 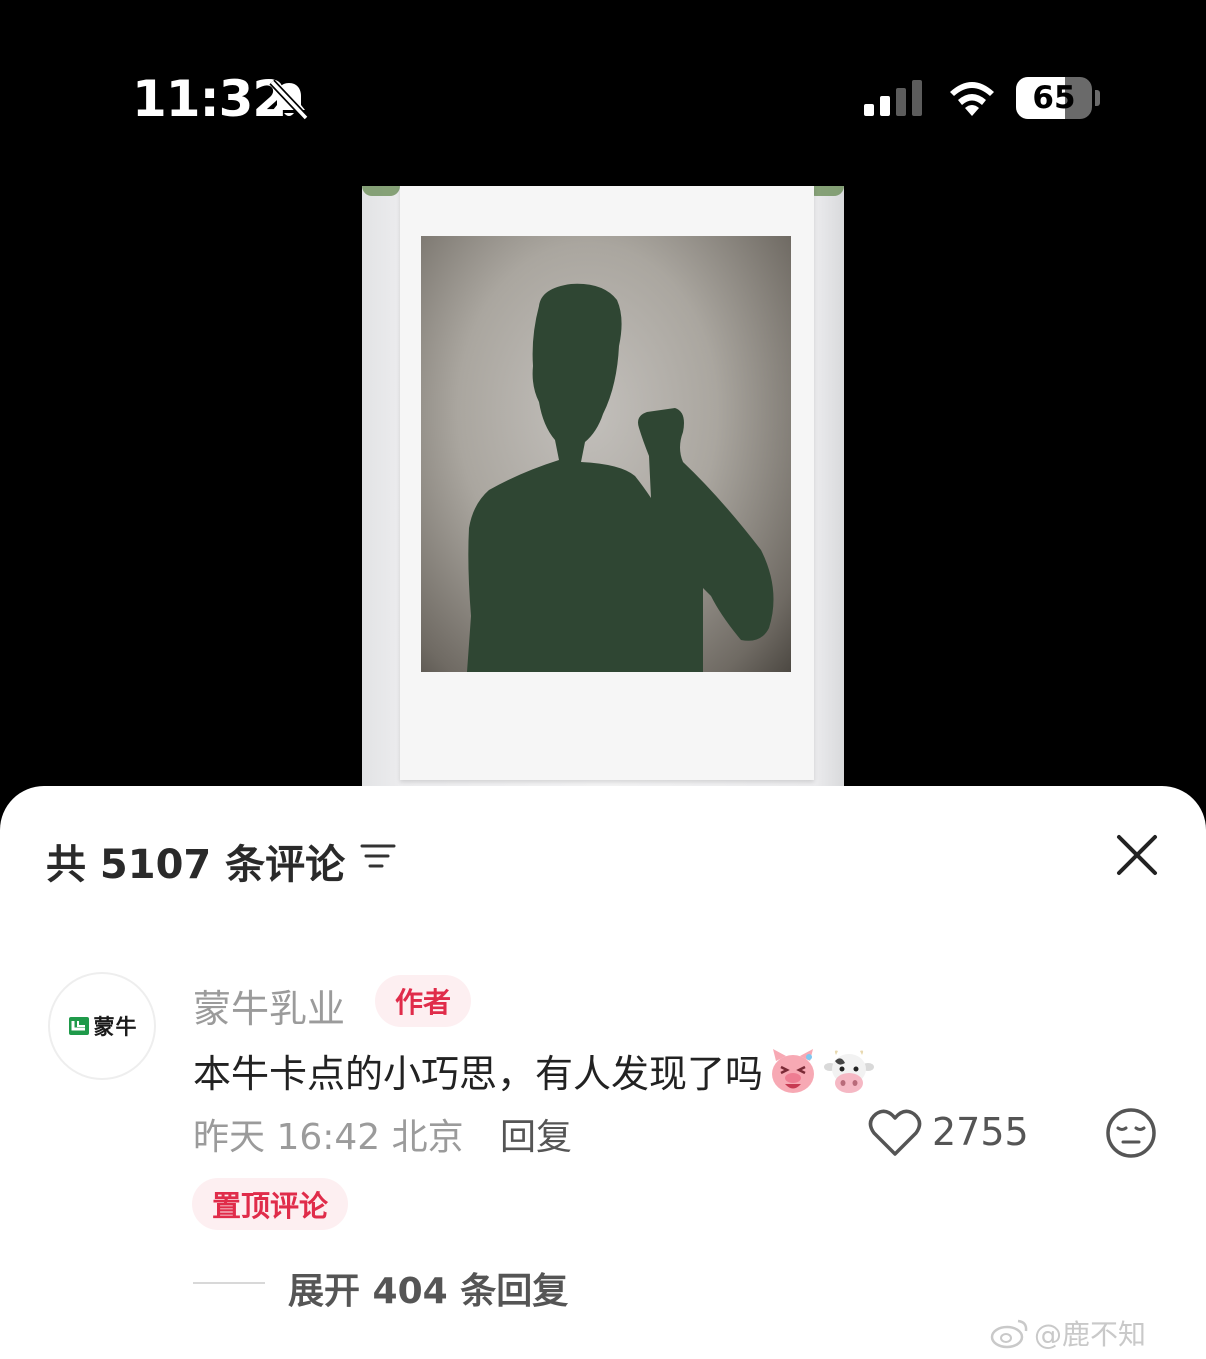 I want to click on close-icon, so click(x=1137, y=855).